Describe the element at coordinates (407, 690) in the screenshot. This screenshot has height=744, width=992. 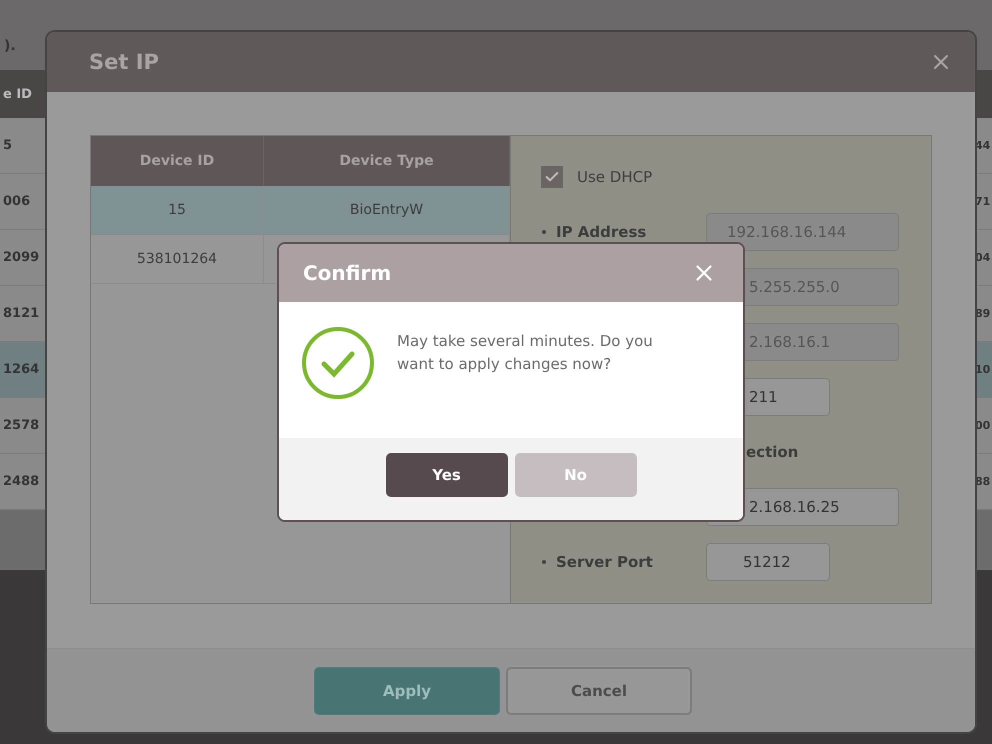
I see `apply-button: Apply` at that location.